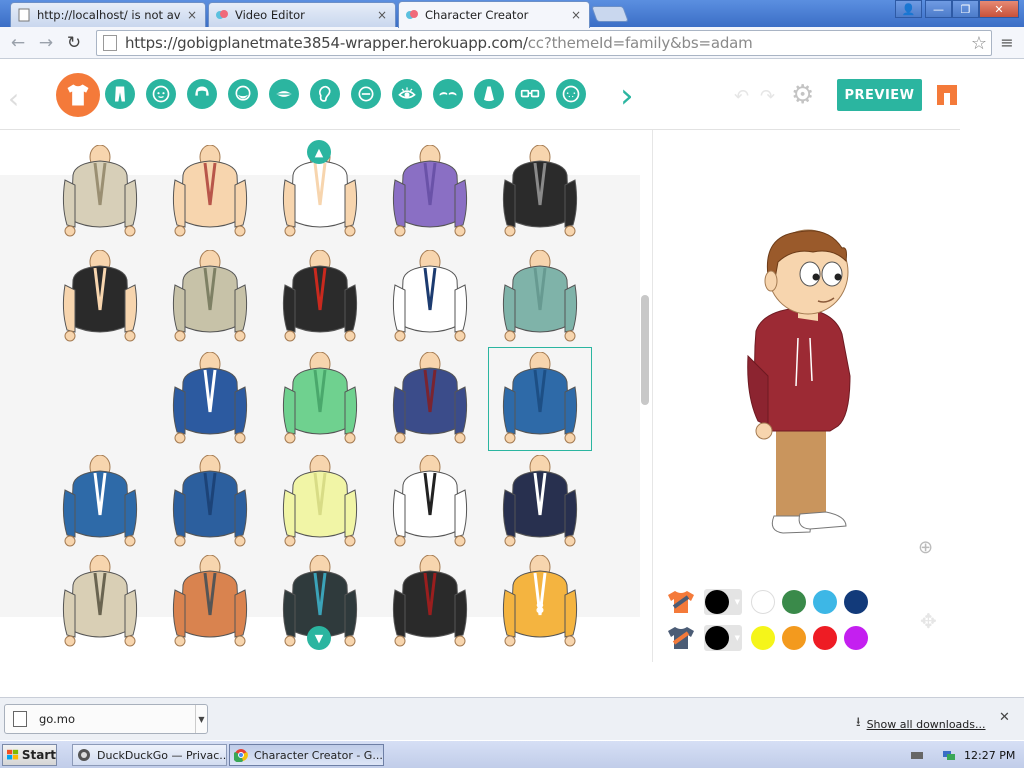 This screenshot has width=1024, height=768. Describe the element at coordinates (13, 98) in the screenshot. I see `prev-category-arrow-icon: ‹` at that location.